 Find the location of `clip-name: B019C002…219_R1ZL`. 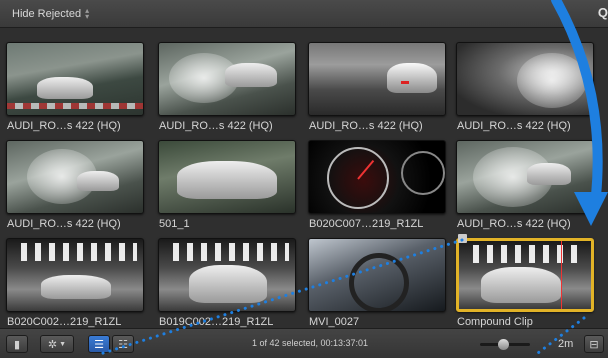

clip-name: B019C002…219_R1ZL is located at coordinates (216, 322).